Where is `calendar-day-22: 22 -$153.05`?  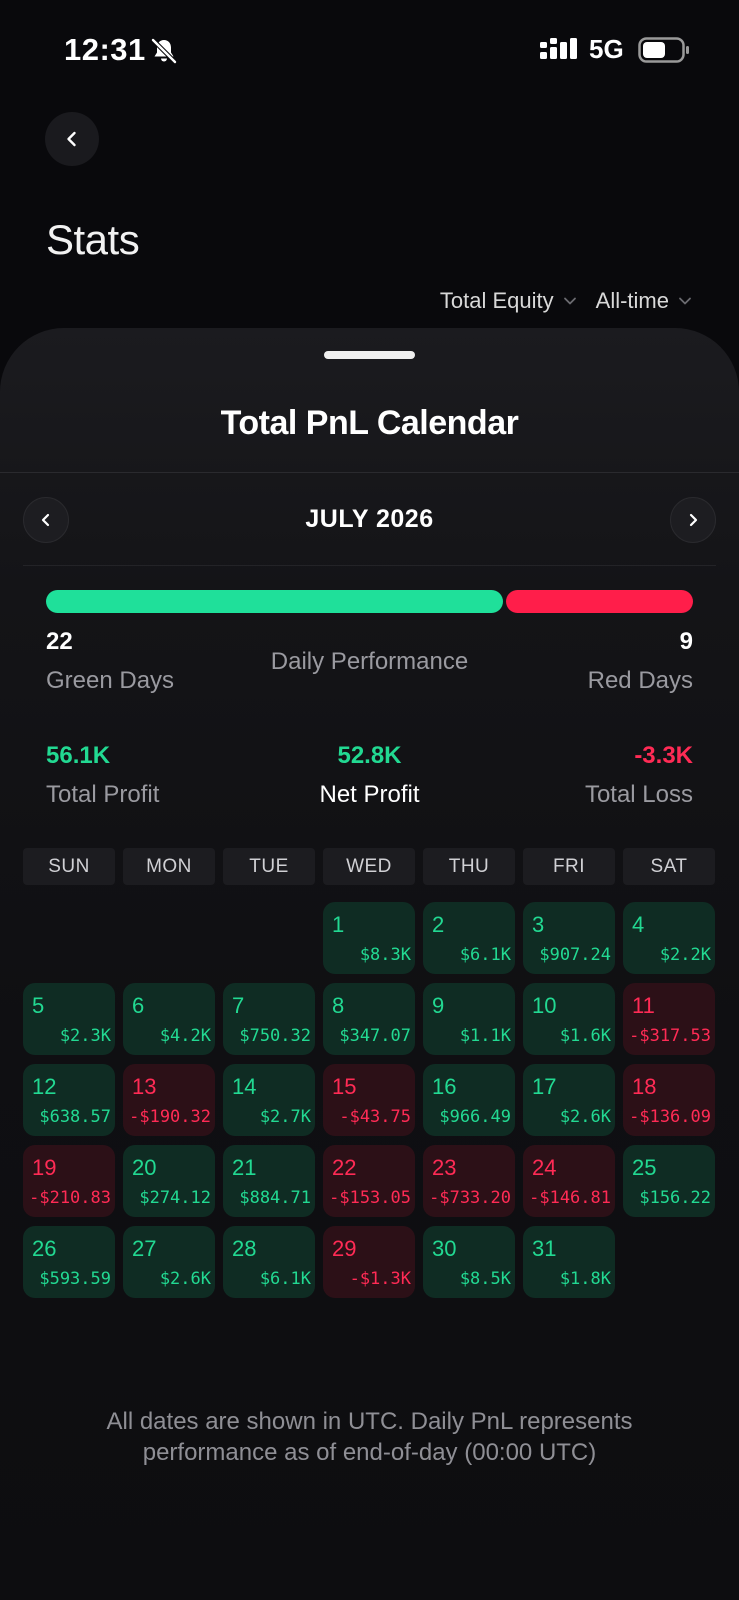 calendar-day-22: 22 -$153.05 is located at coordinates (369, 1181).